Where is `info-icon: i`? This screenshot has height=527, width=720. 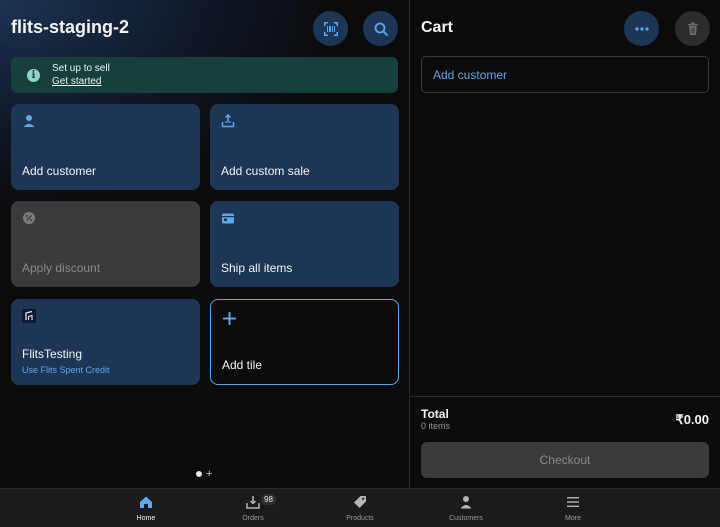 info-icon: i is located at coordinates (33, 75).